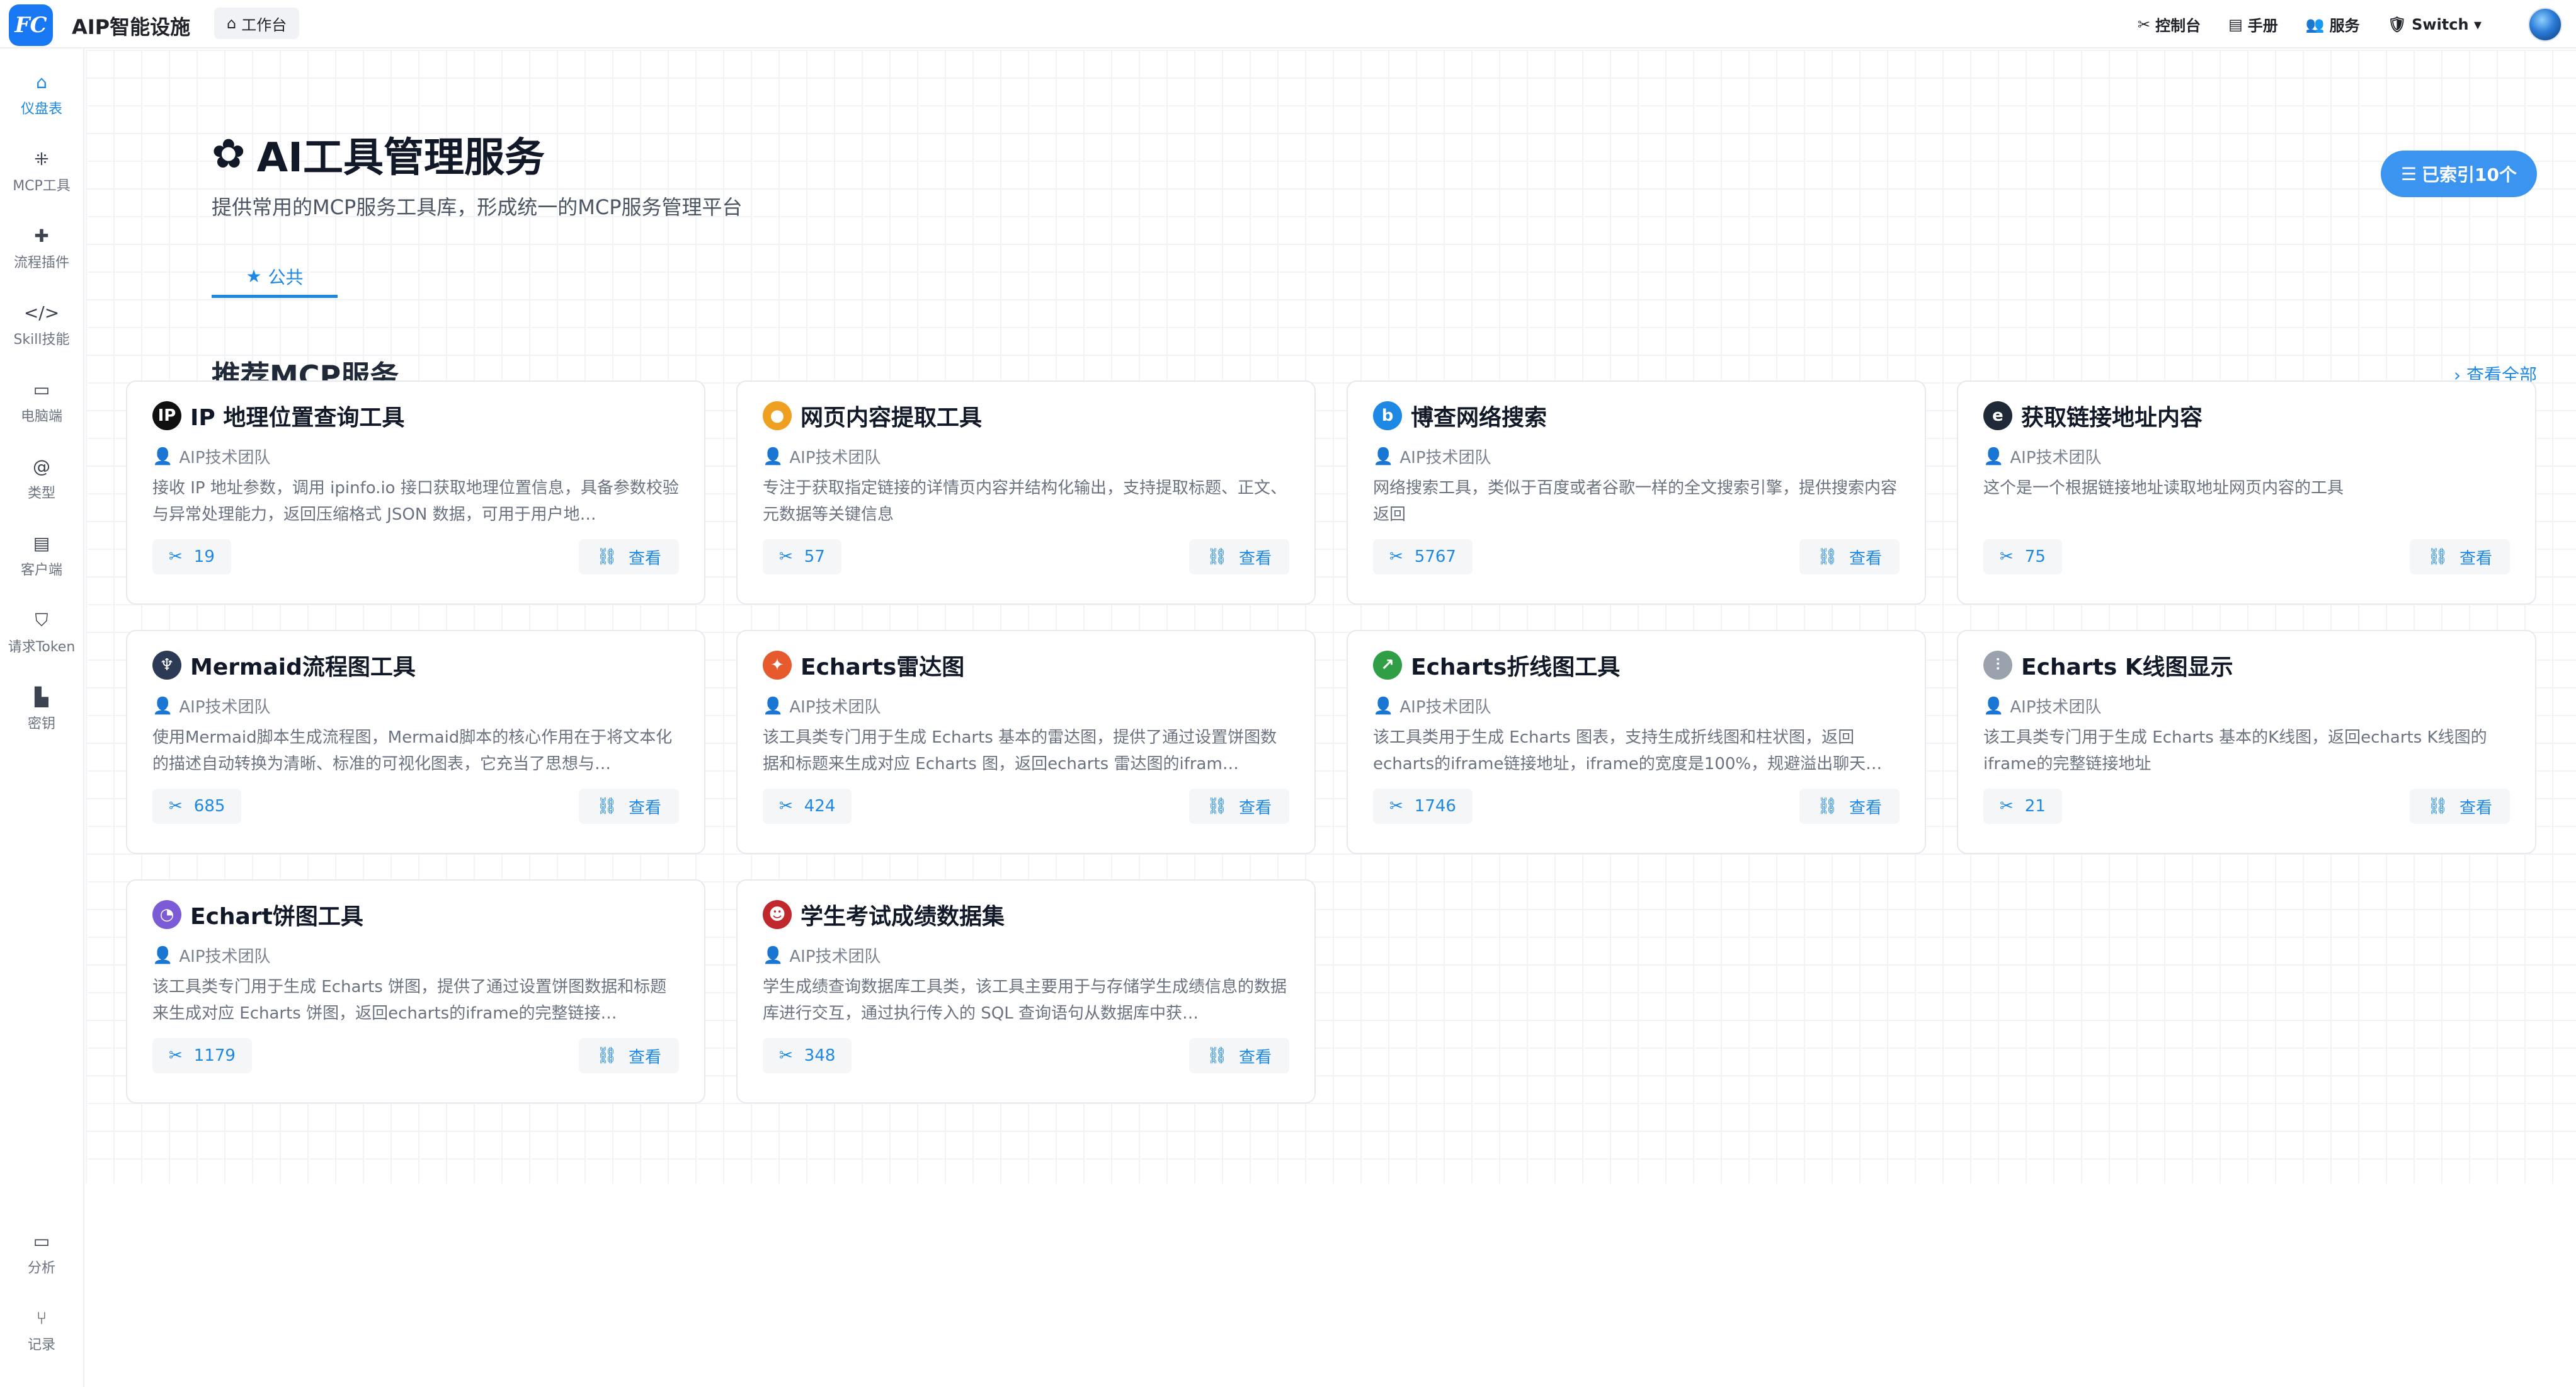  I want to click on sidebar-item-label: 仪盘表, so click(41, 109).